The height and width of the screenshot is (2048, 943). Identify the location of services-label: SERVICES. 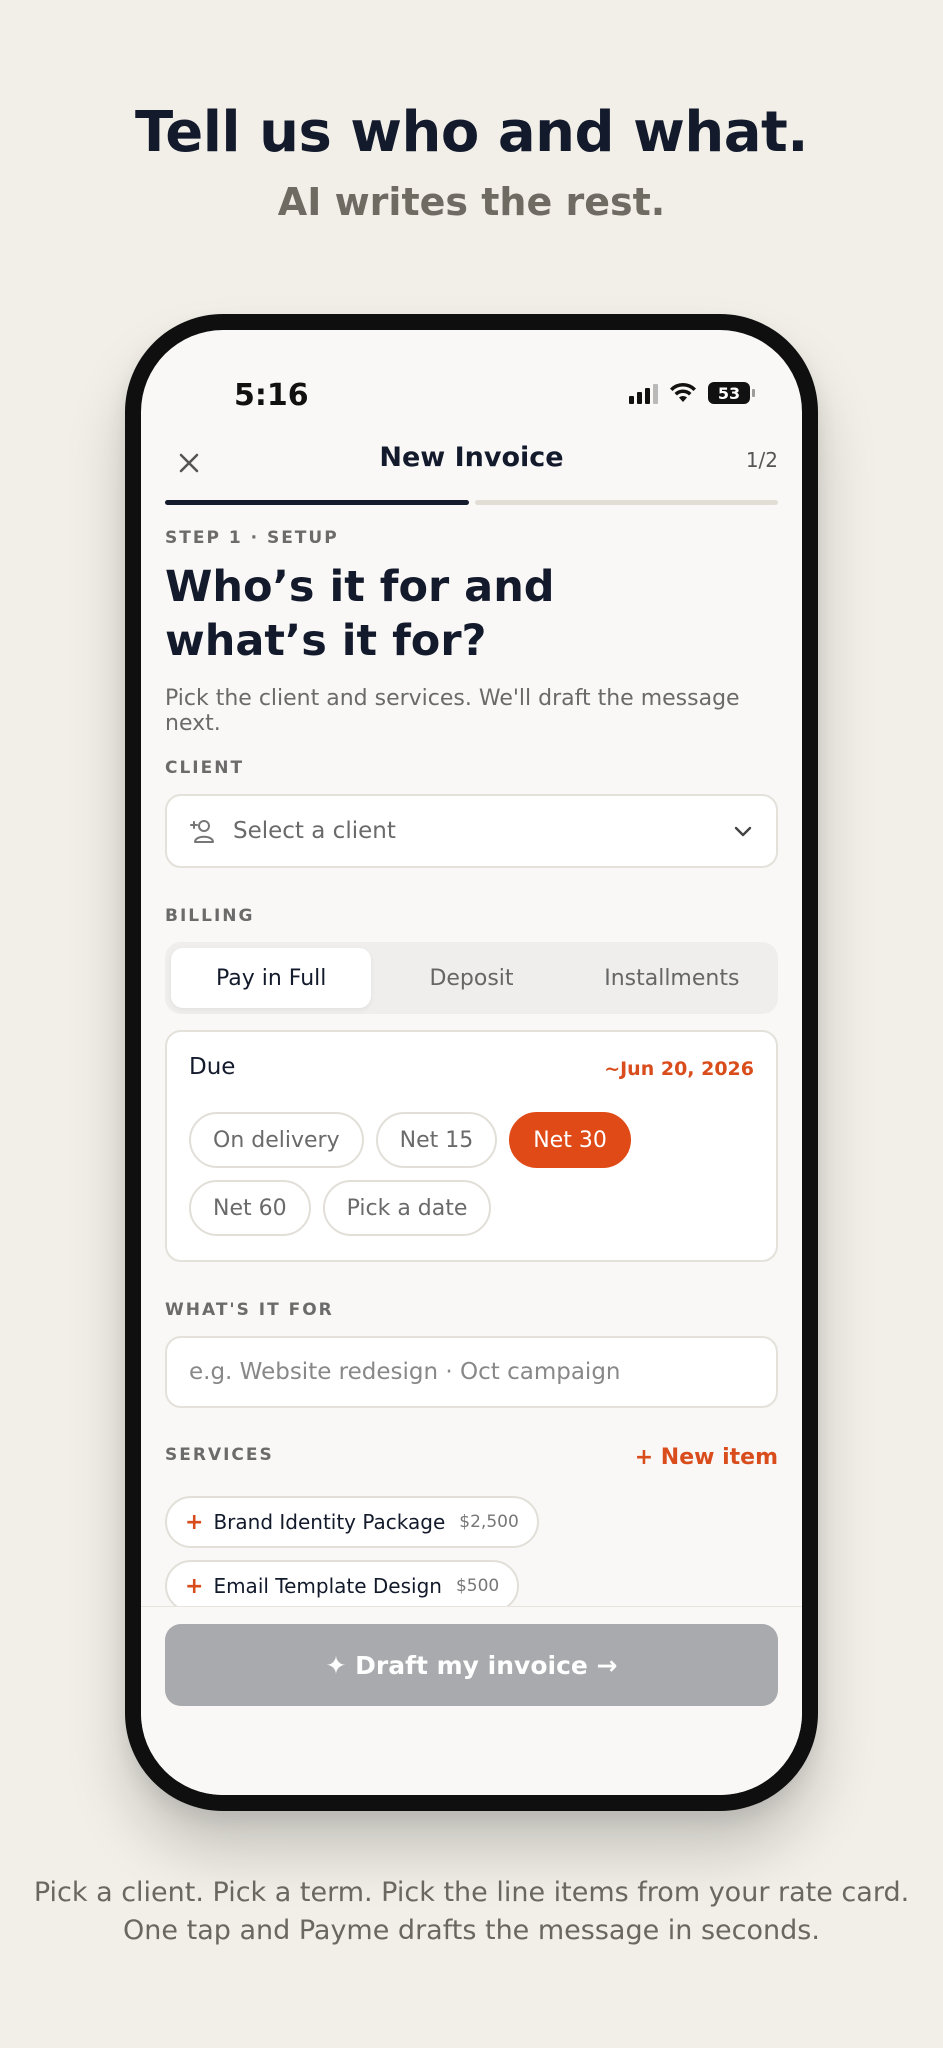
(219, 1455).